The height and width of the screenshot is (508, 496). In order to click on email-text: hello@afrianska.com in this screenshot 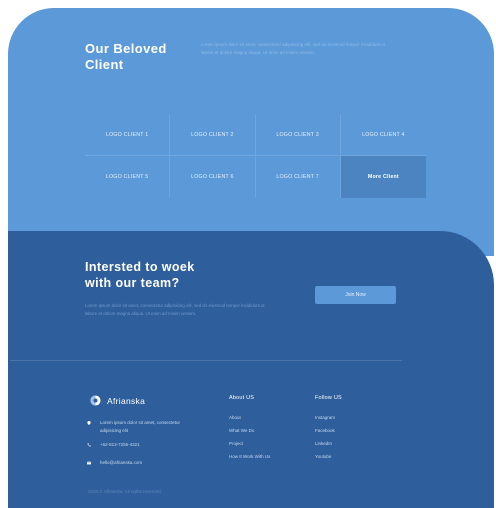, I will do `click(121, 463)`.